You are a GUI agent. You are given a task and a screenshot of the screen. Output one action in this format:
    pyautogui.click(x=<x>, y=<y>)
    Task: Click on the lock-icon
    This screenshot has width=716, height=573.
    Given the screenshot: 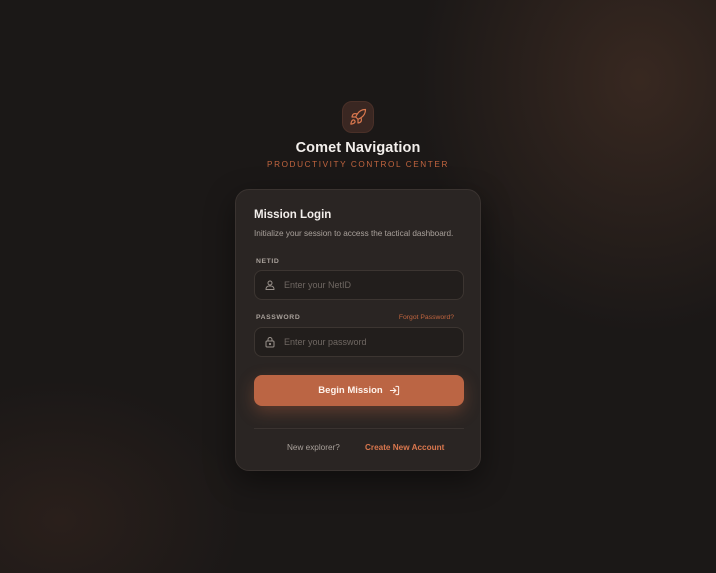 What is the action you would take?
    pyautogui.click(x=270, y=342)
    